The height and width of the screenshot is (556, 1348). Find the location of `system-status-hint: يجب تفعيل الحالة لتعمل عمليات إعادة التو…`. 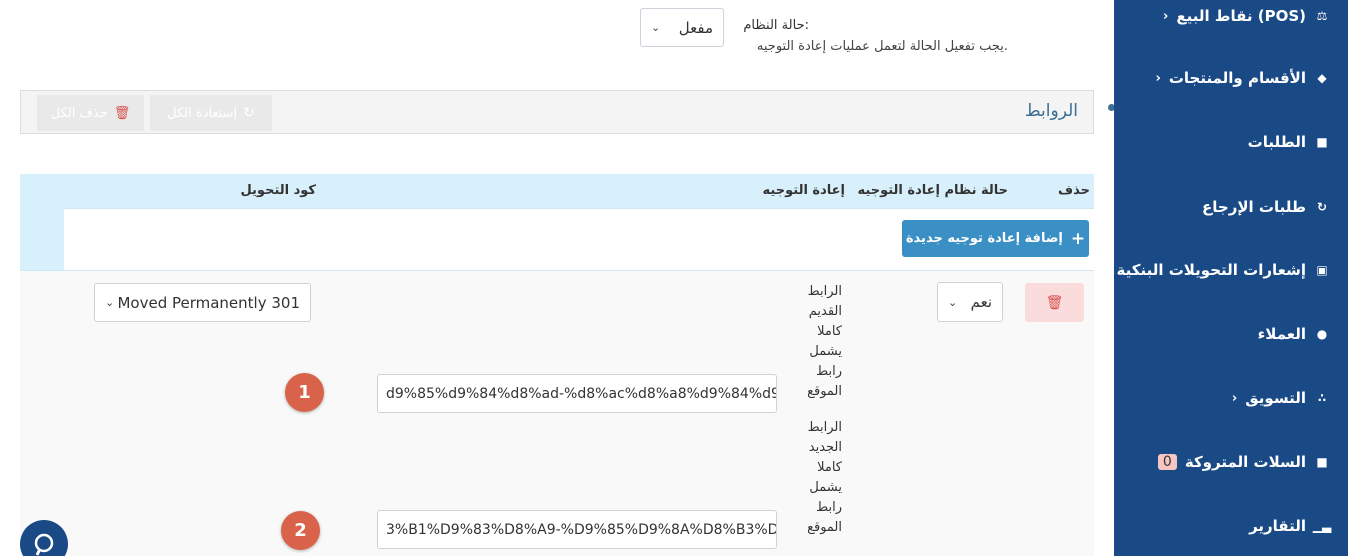

system-status-hint: يجب تفعيل الحالة لتعمل عمليات إعادة التو… is located at coordinates (882, 46).